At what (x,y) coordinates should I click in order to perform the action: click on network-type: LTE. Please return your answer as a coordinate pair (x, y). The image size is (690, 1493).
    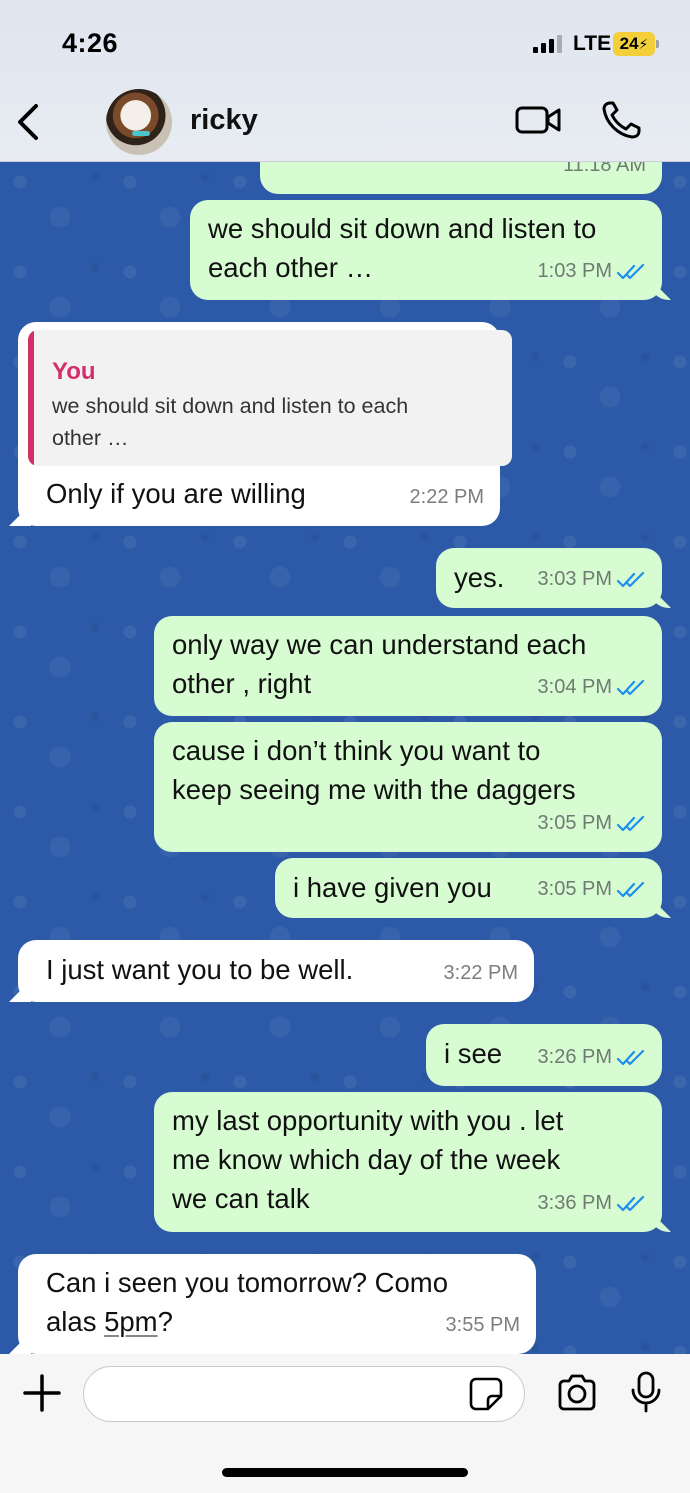
    Looking at the image, I should click on (592, 43).